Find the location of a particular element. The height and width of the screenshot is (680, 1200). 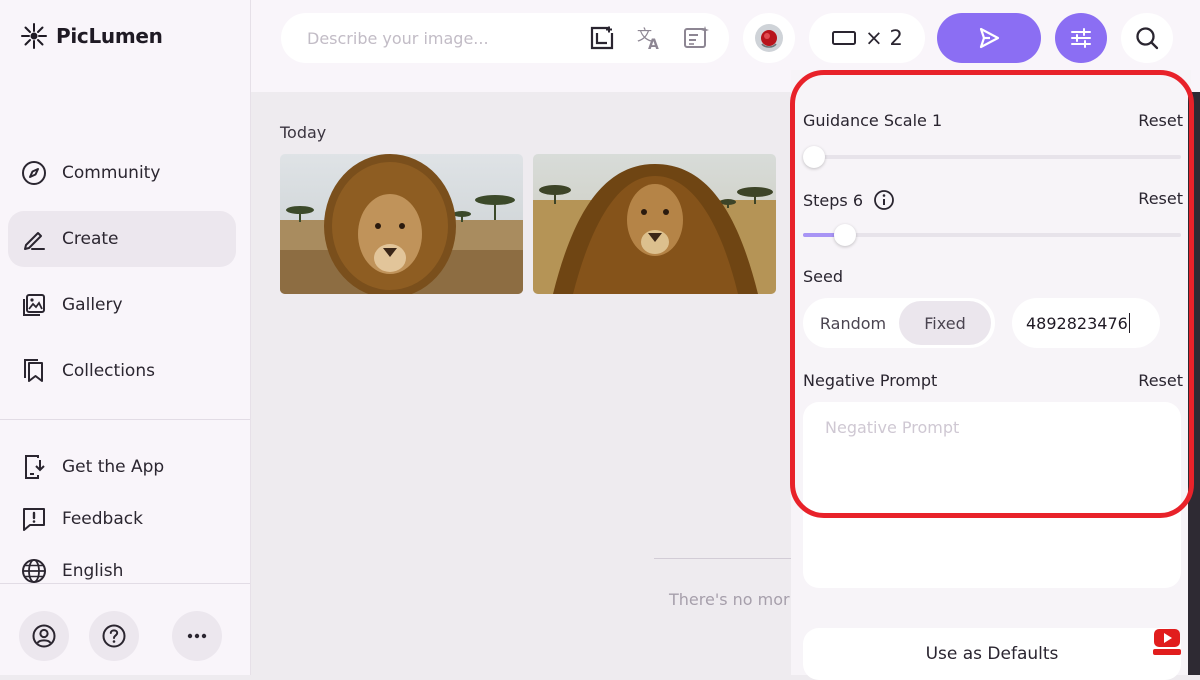

seed-mode-toggle: Random Fixed is located at coordinates (899, 323).